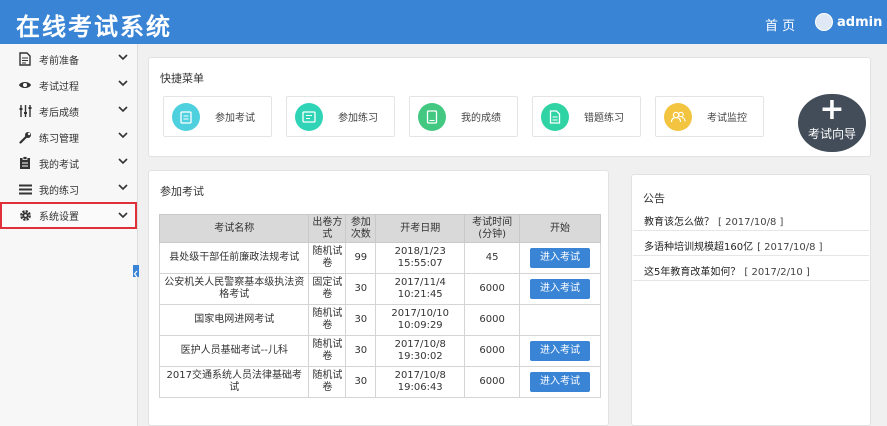 This screenshot has height=426, width=887. I want to click on exam-wizard-button: + 考试向导, so click(832, 123).